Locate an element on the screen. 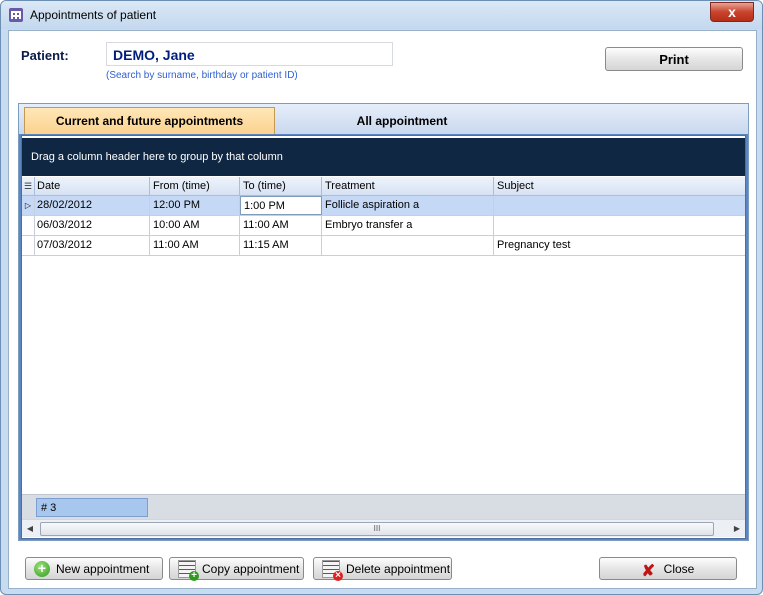 This screenshot has width=763, height=595. cell-date: 07/03/2012 is located at coordinates (92, 245).